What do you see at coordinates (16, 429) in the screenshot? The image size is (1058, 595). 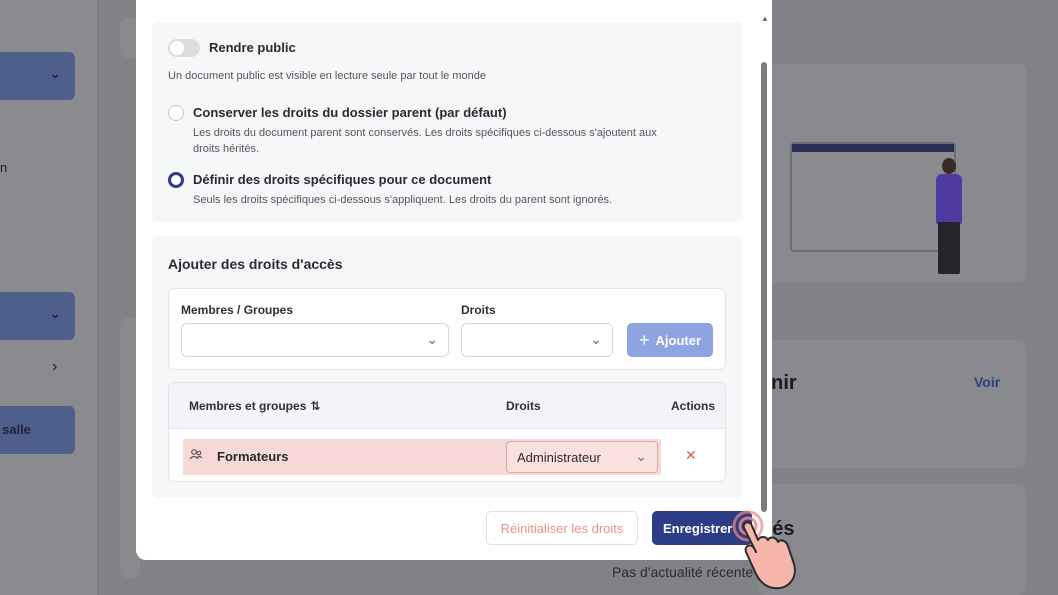 I see `background-nav-label: salle` at bounding box center [16, 429].